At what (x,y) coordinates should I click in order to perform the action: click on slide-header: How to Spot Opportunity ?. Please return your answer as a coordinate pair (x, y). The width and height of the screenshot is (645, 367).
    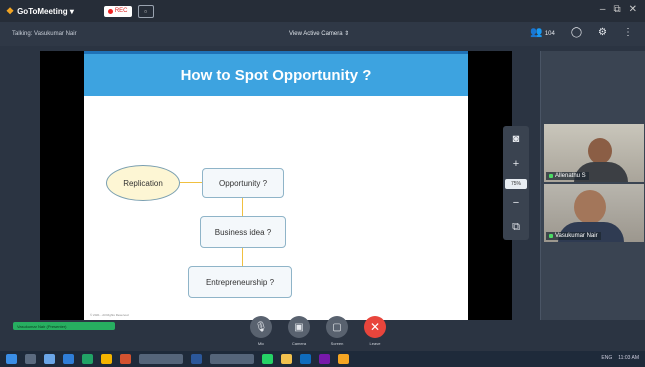
    Looking at the image, I should click on (276, 73).